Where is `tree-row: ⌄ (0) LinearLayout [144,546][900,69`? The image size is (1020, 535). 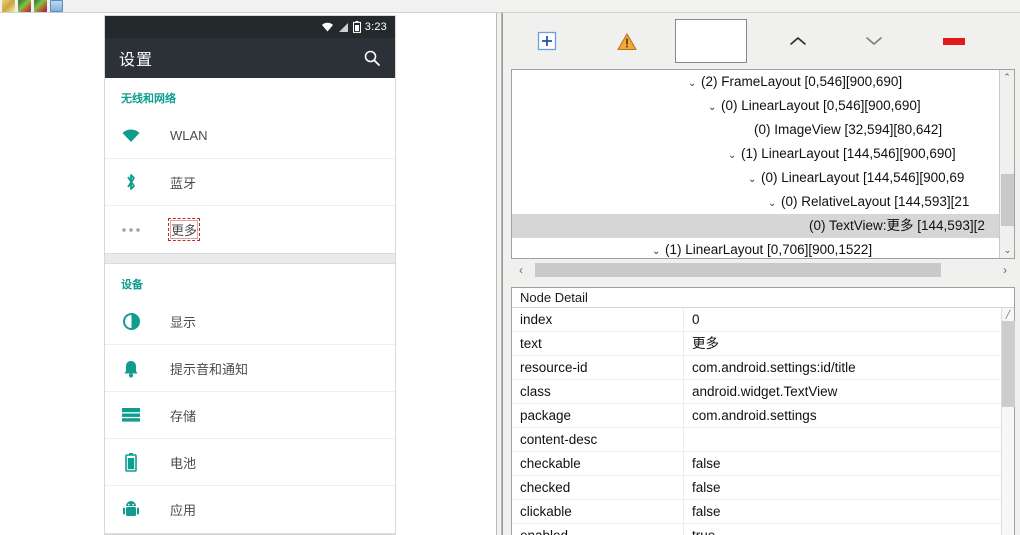 tree-row: ⌄ (0) LinearLayout [144,546][900,69 is located at coordinates (755, 178).